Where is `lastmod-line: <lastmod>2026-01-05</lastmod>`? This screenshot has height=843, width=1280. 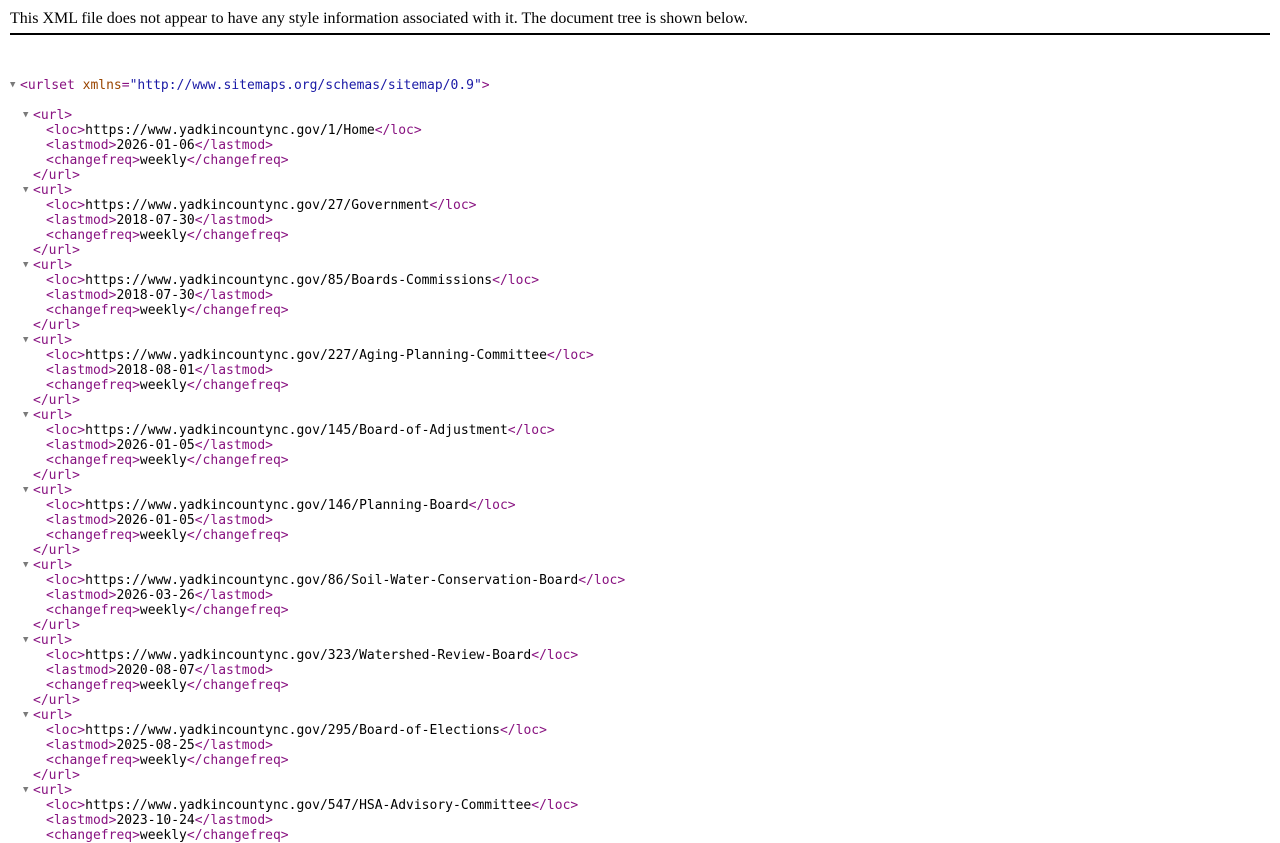
lastmod-line: <lastmod>2026-01-05</lastmod> is located at coordinates (141, 445).